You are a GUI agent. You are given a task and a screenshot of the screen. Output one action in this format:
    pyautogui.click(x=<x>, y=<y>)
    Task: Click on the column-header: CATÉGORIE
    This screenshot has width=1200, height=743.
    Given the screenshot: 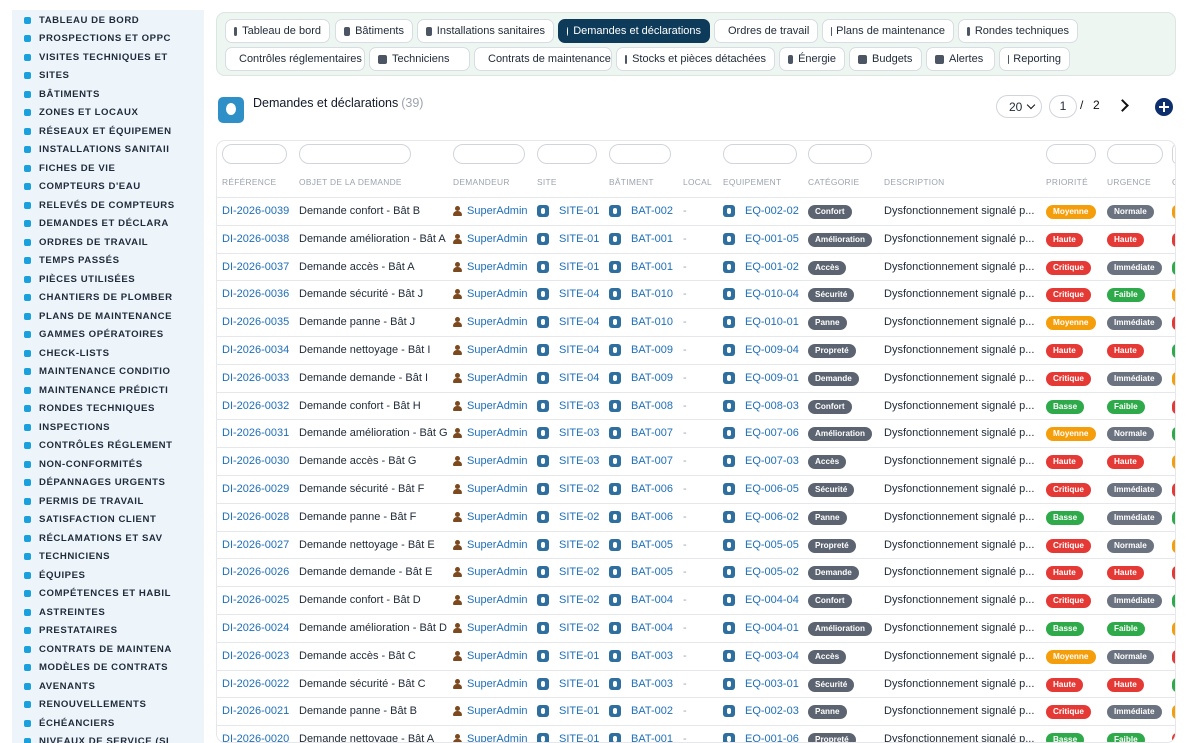 What is the action you would take?
    pyautogui.click(x=833, y=182)
    